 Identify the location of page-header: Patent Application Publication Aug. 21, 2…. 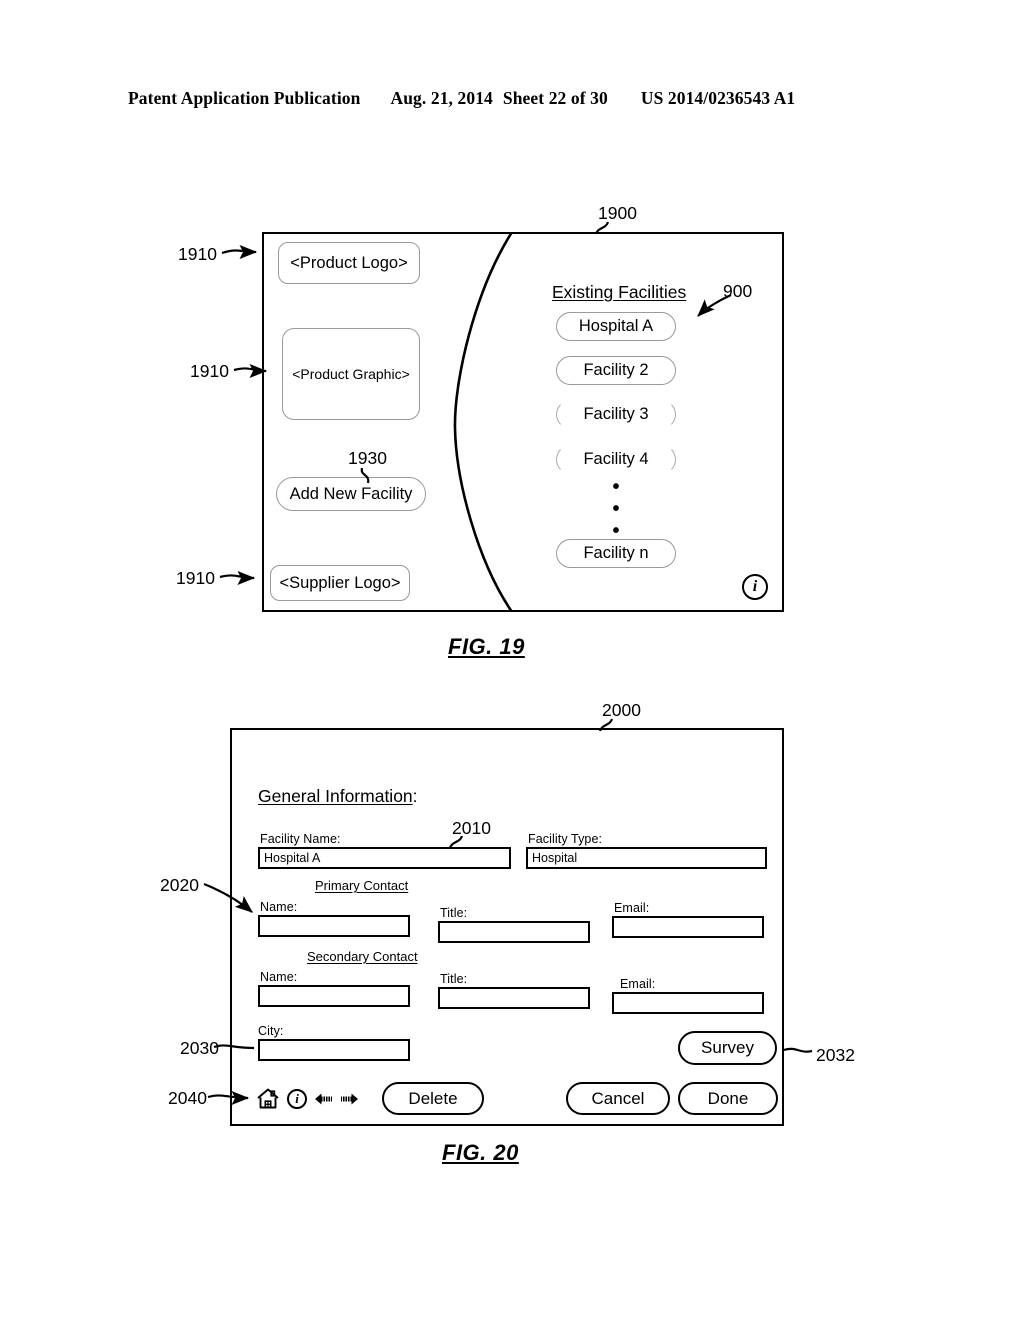
(512, 98).